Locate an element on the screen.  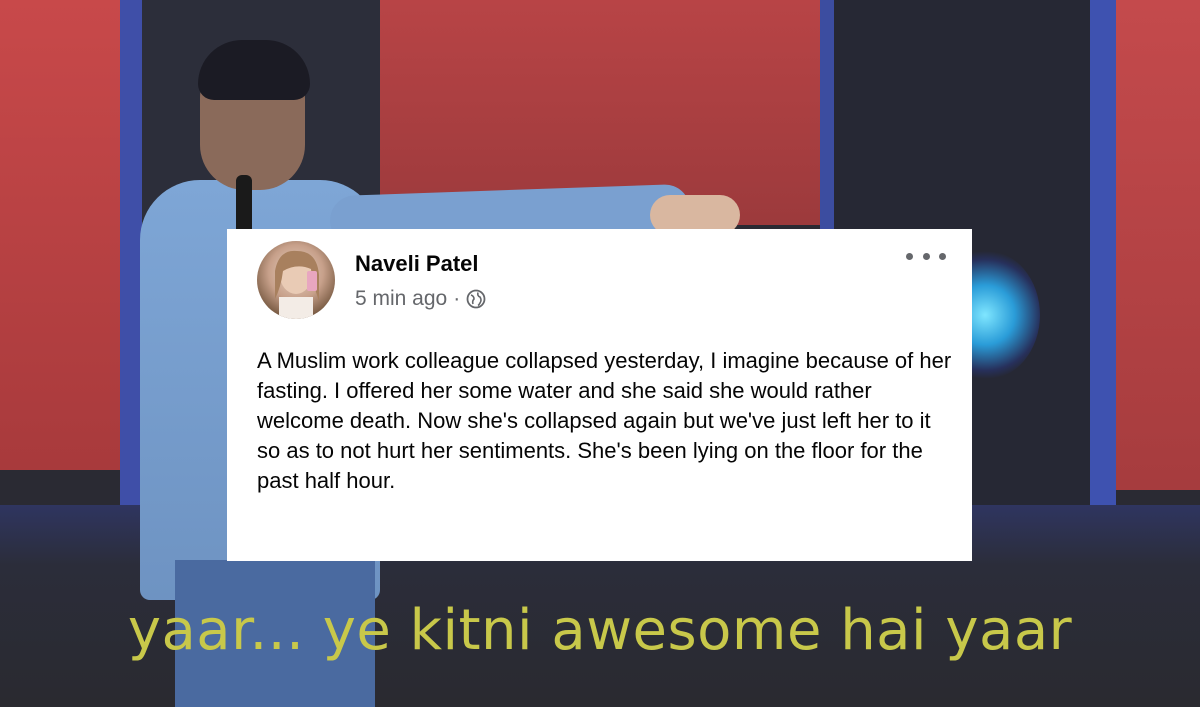
more-options-icon is located at coordinates (926, 256).